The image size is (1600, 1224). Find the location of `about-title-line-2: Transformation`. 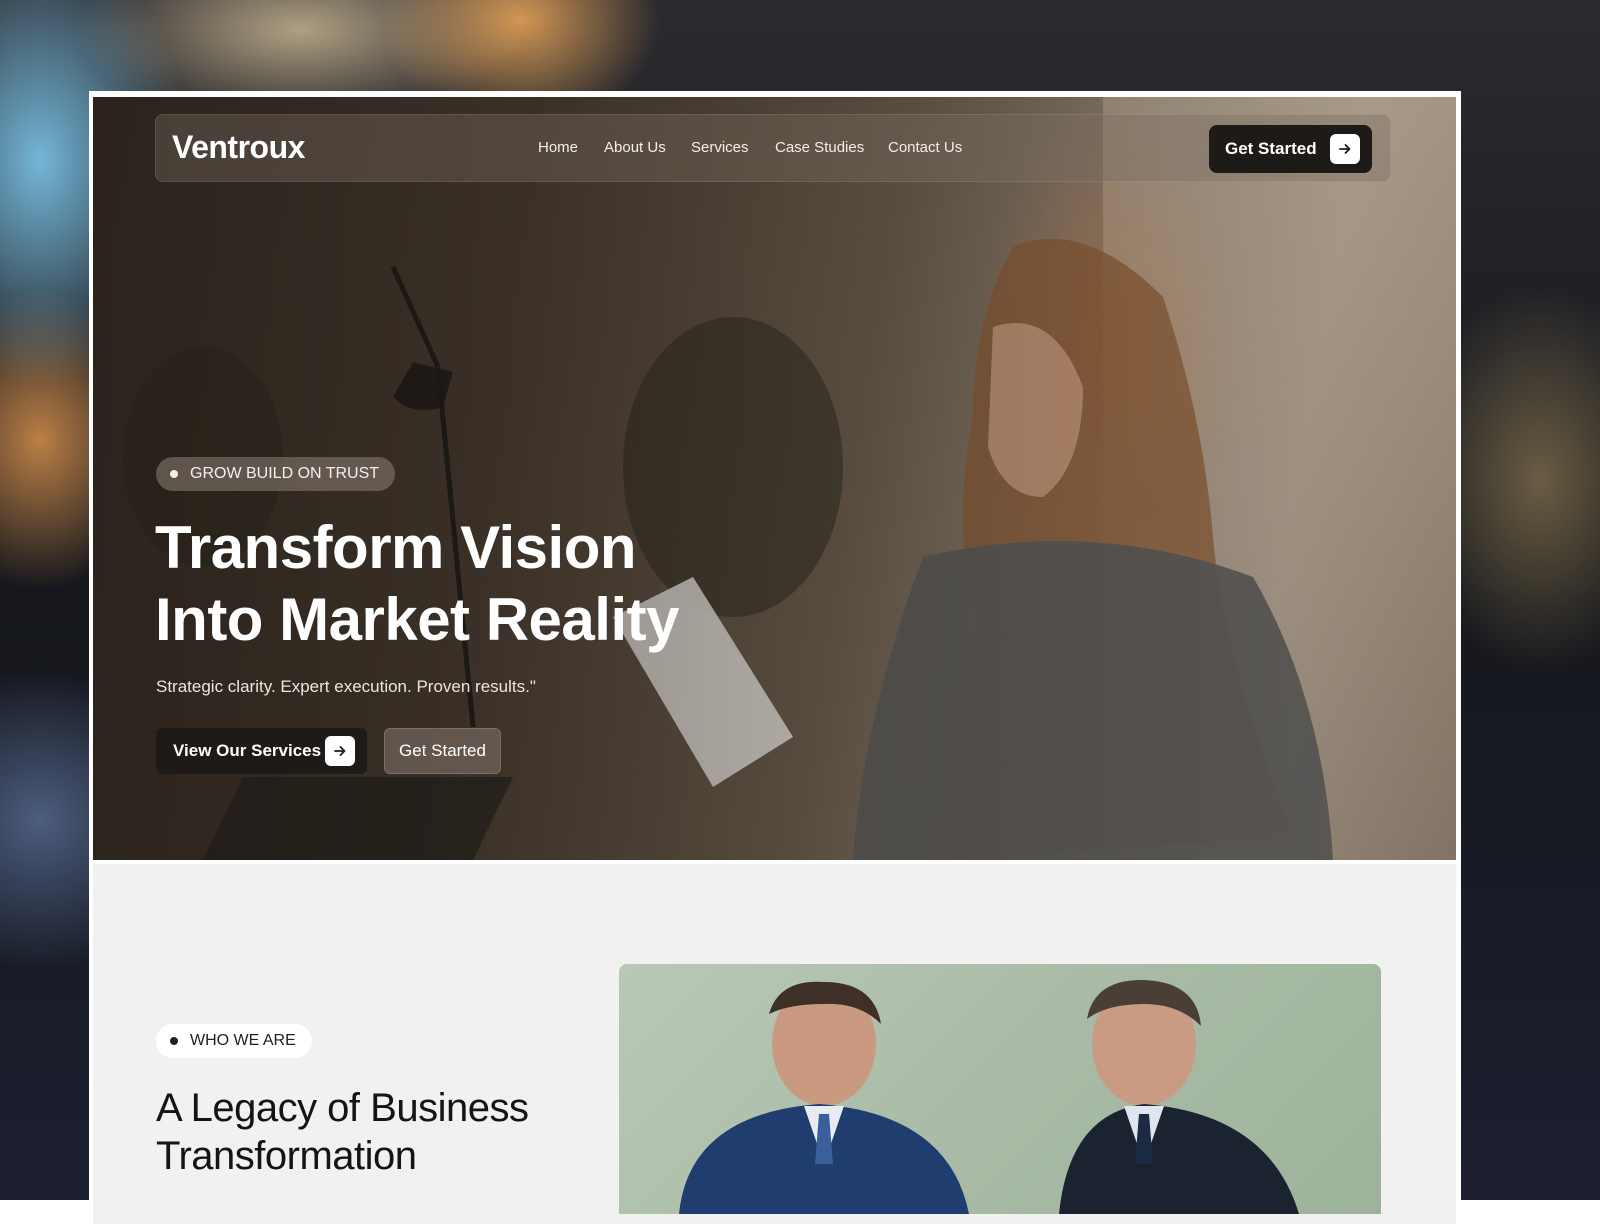

about-title-line-2: Transformation is located at coordinates (286, 1156).